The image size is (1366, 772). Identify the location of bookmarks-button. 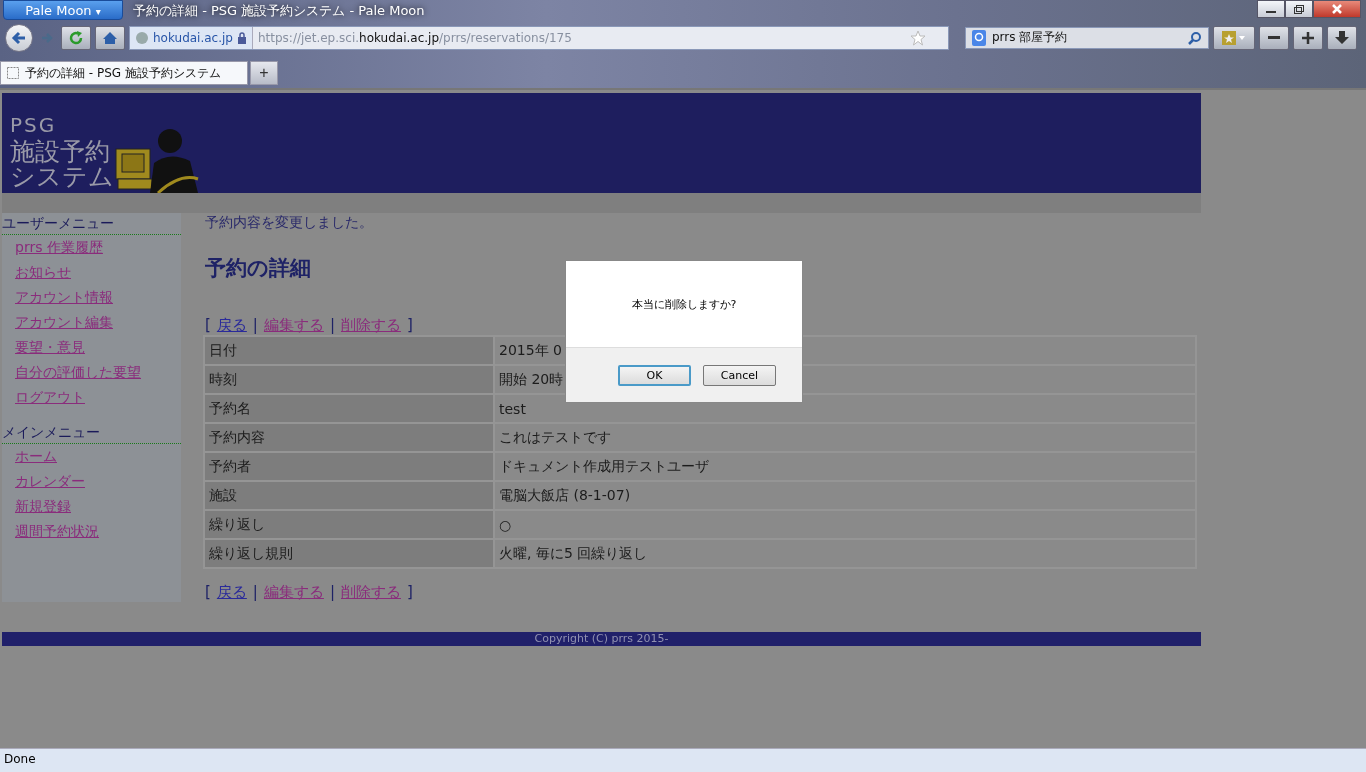
(1234, 37).